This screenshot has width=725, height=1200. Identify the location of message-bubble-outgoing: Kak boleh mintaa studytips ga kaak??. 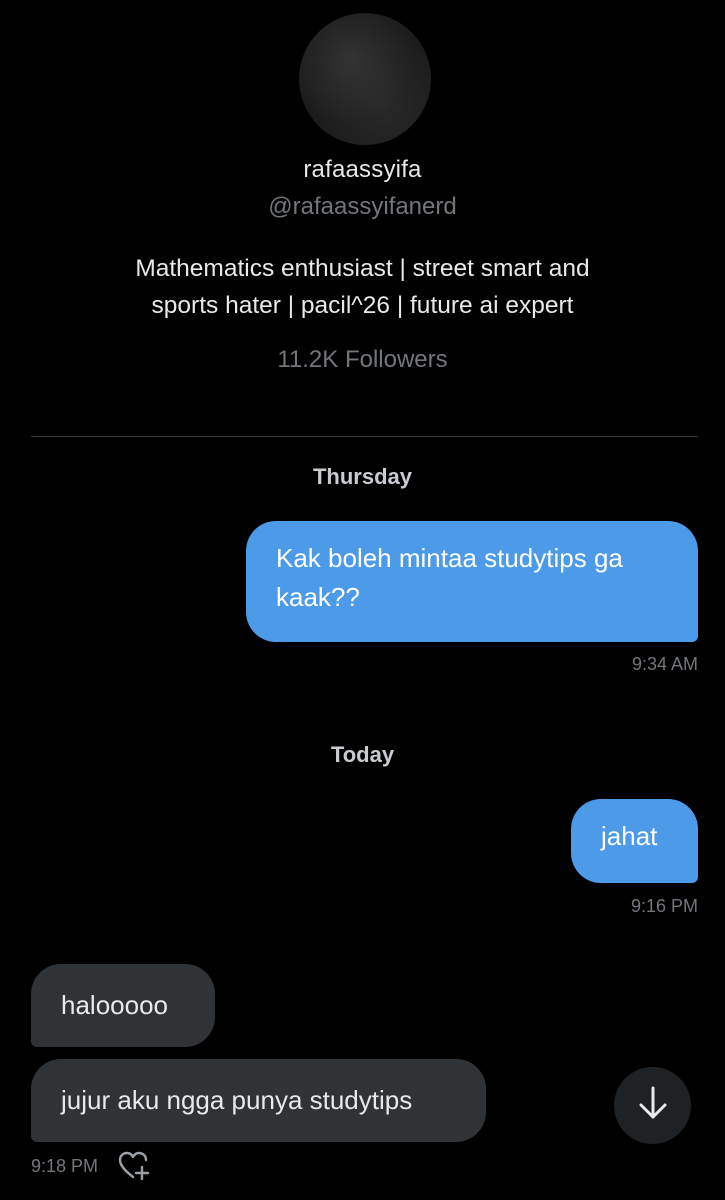
(472, 581).